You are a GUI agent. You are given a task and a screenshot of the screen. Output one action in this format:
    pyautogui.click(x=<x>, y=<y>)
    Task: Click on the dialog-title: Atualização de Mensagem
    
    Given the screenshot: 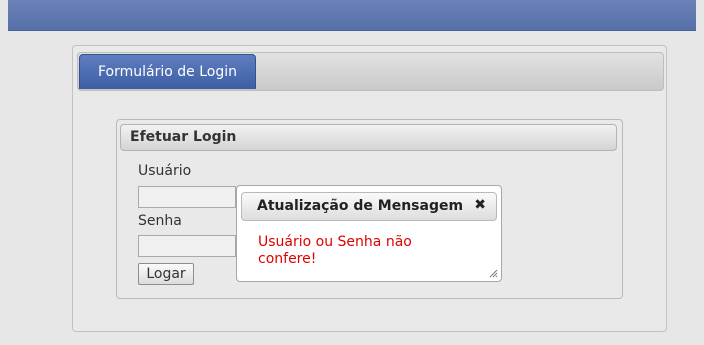 What is the action you would take?
    pyautogui.click(x=360, y=206)
    